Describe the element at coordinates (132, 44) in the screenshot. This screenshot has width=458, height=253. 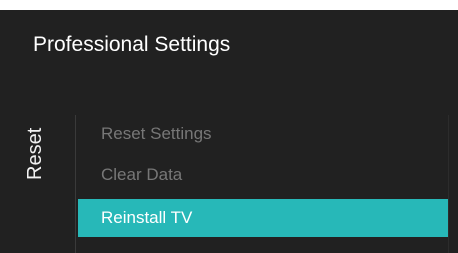
I see `page-title: Professional Settings` at that location.